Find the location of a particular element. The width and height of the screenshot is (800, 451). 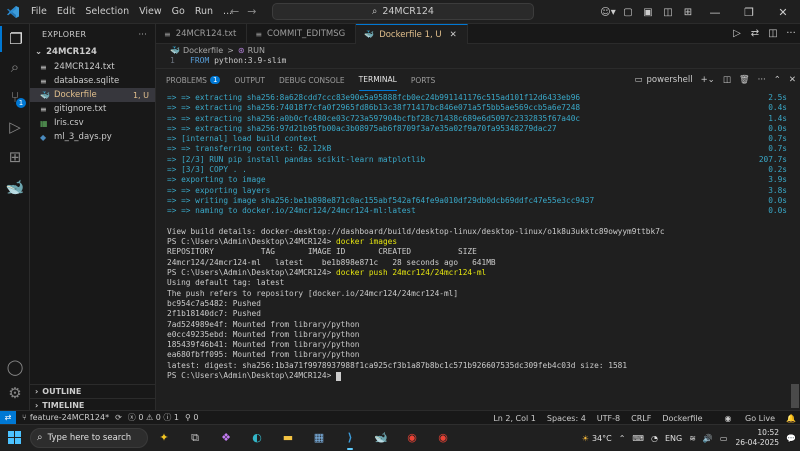

menu-go: Go is located at coordinates (178, 11).